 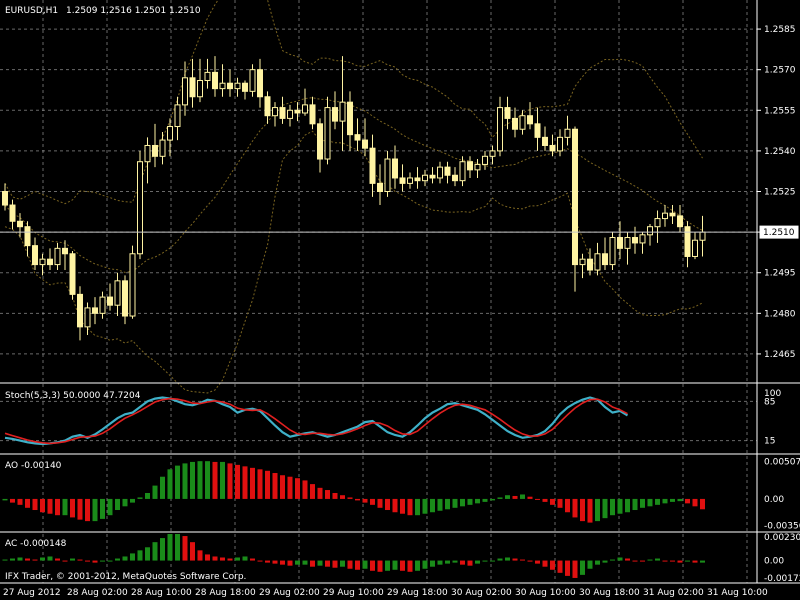 What do you see at coordinates (780, 111) in the screenshot?
I see `price-tick-label: 1.2555` at bounding box center [780, 111].